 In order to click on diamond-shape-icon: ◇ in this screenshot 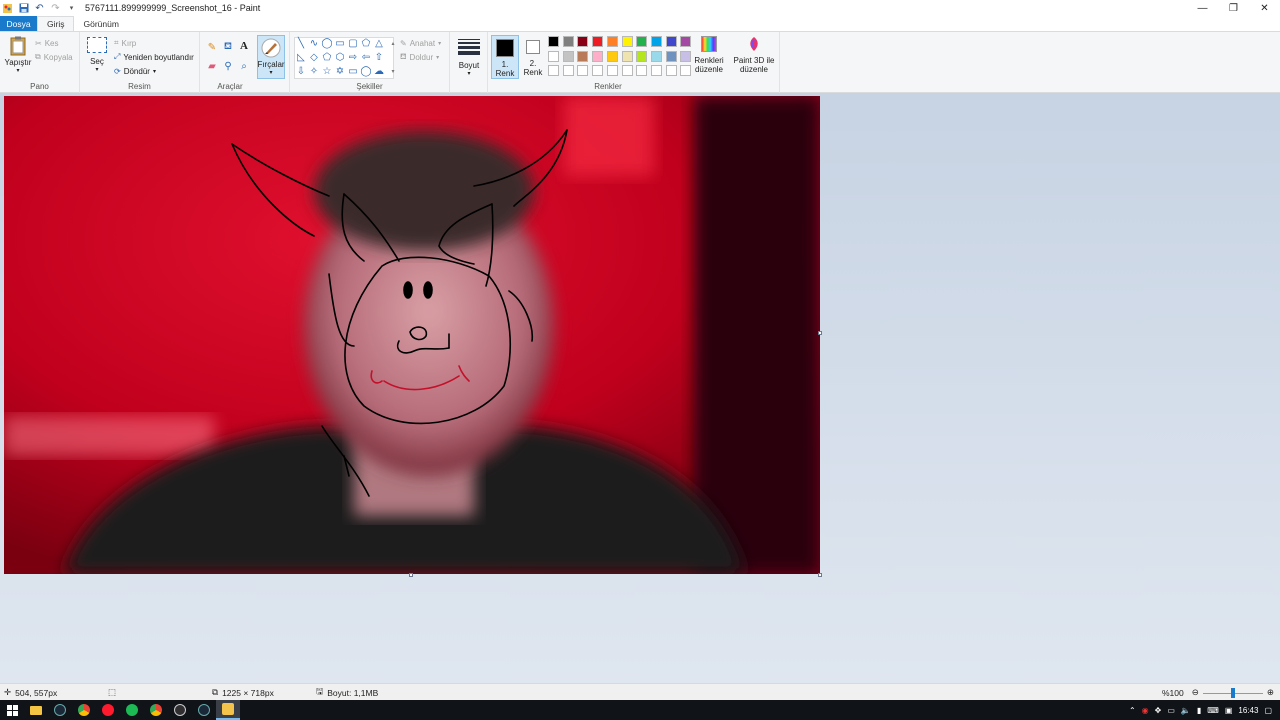, I will do `click(314, 58)`.